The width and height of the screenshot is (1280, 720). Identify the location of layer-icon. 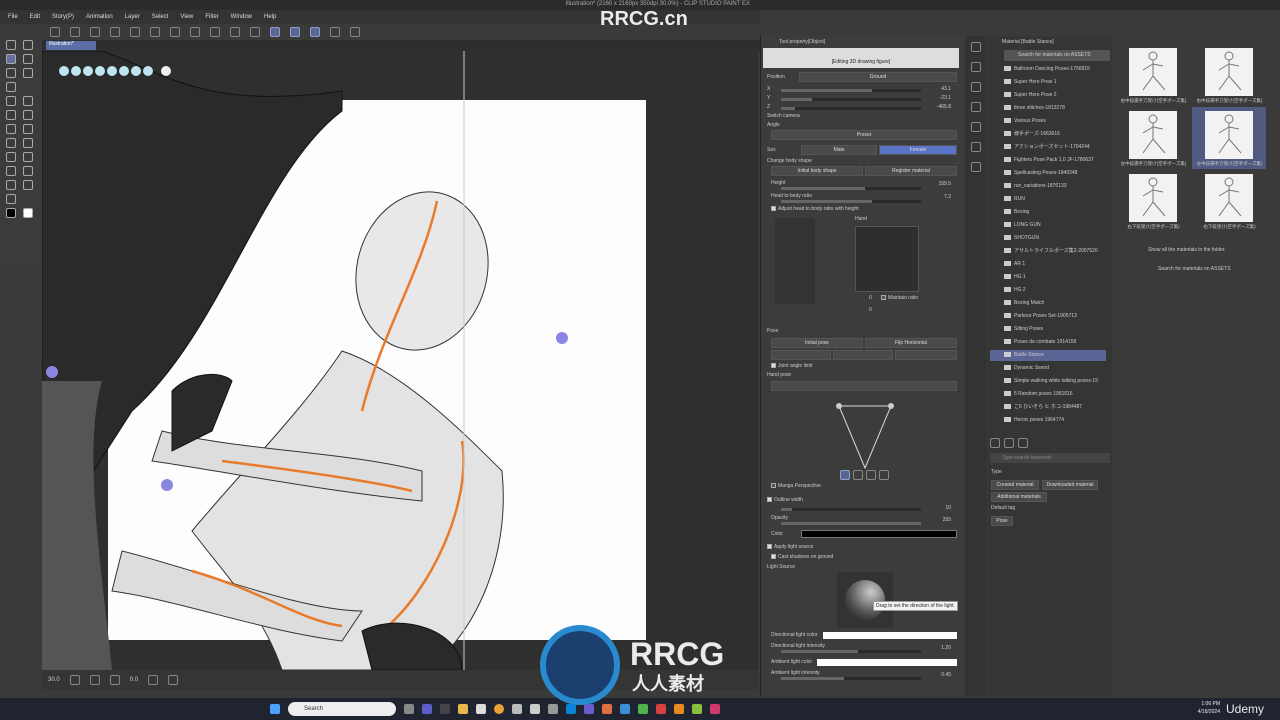
(976, 127).